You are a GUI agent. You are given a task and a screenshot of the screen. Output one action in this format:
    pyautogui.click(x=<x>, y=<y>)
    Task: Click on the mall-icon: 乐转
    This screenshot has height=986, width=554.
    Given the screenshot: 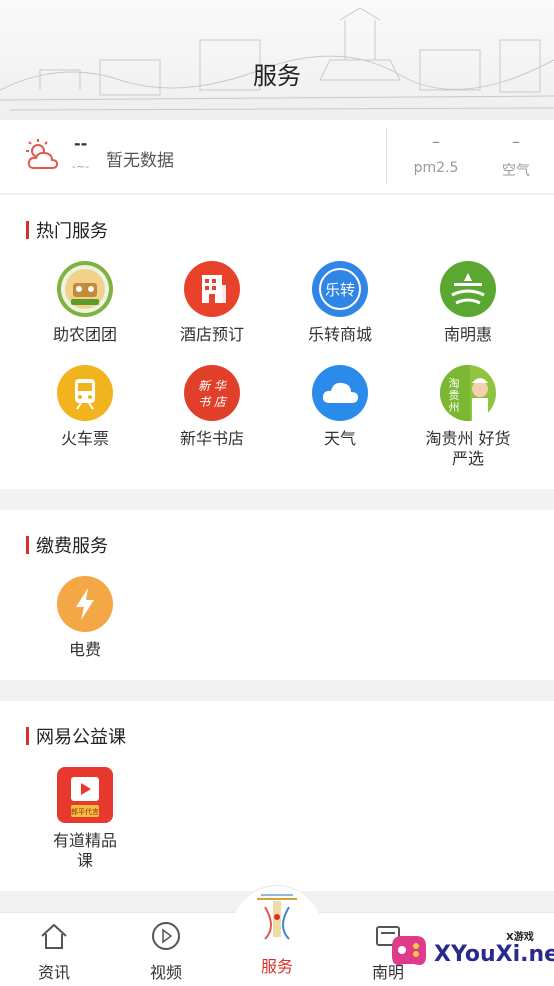 What is the action you would take?
    pyautogui.click(x=340, y=289)
    